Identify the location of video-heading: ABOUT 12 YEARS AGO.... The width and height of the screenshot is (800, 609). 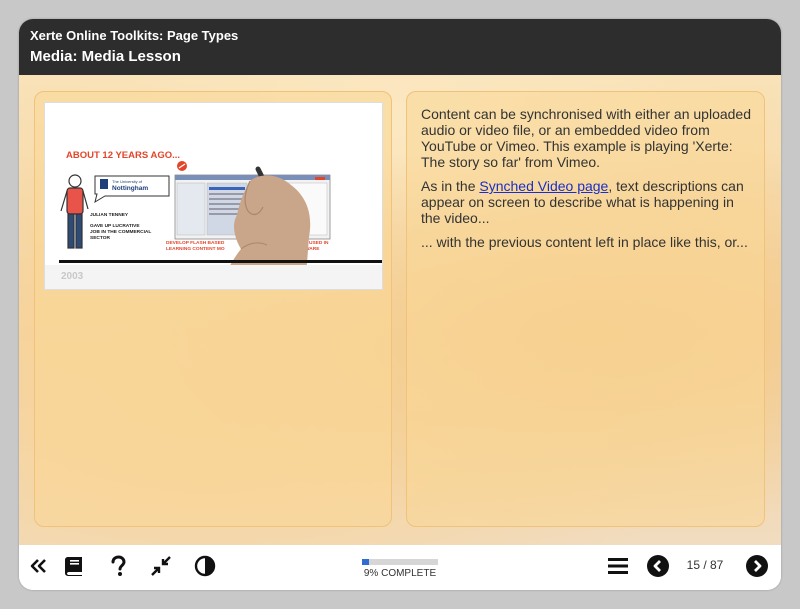
(123, 155).